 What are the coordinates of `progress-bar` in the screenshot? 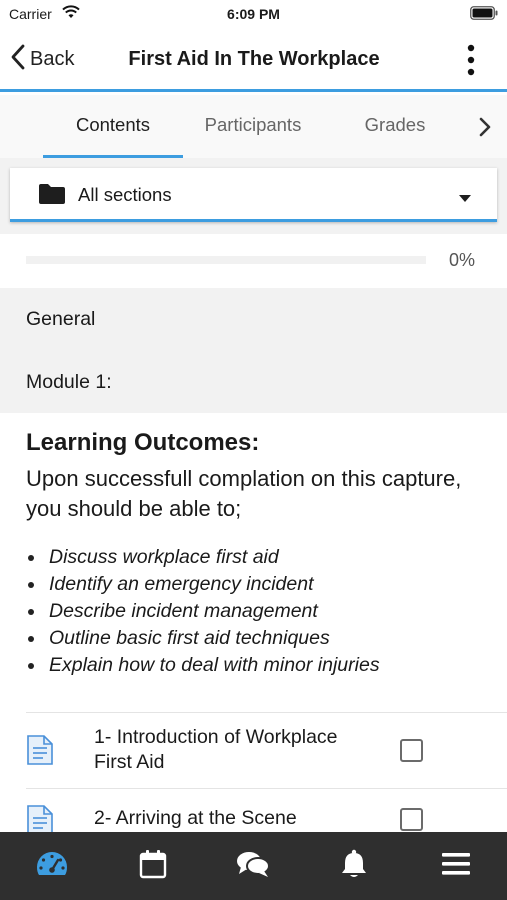 It's located at (226, 260).